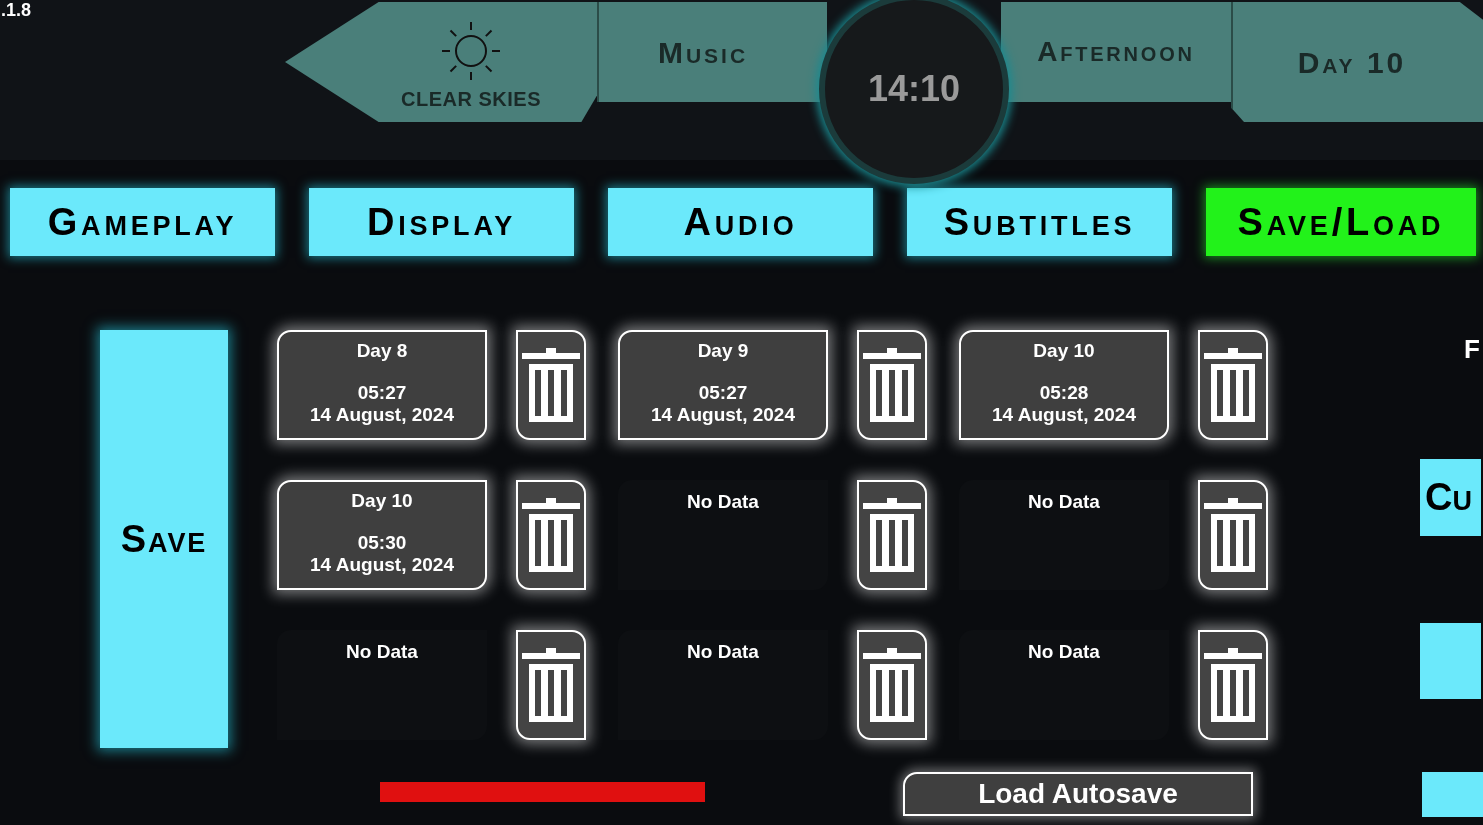  I want to click on slot-day: Day 8, so click(382, 351).